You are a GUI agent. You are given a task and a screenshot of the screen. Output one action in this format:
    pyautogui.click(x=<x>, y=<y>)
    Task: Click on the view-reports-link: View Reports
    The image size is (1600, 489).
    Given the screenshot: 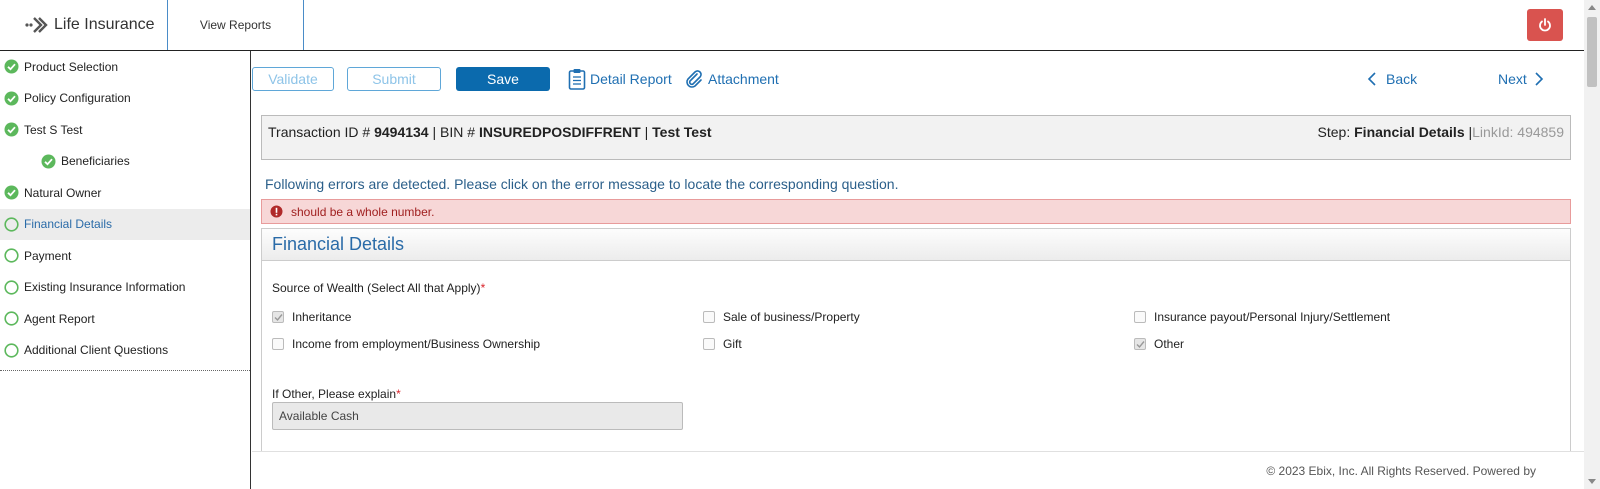 What is the action you would take?
    pyautogui.click(x=236, y=25)
    